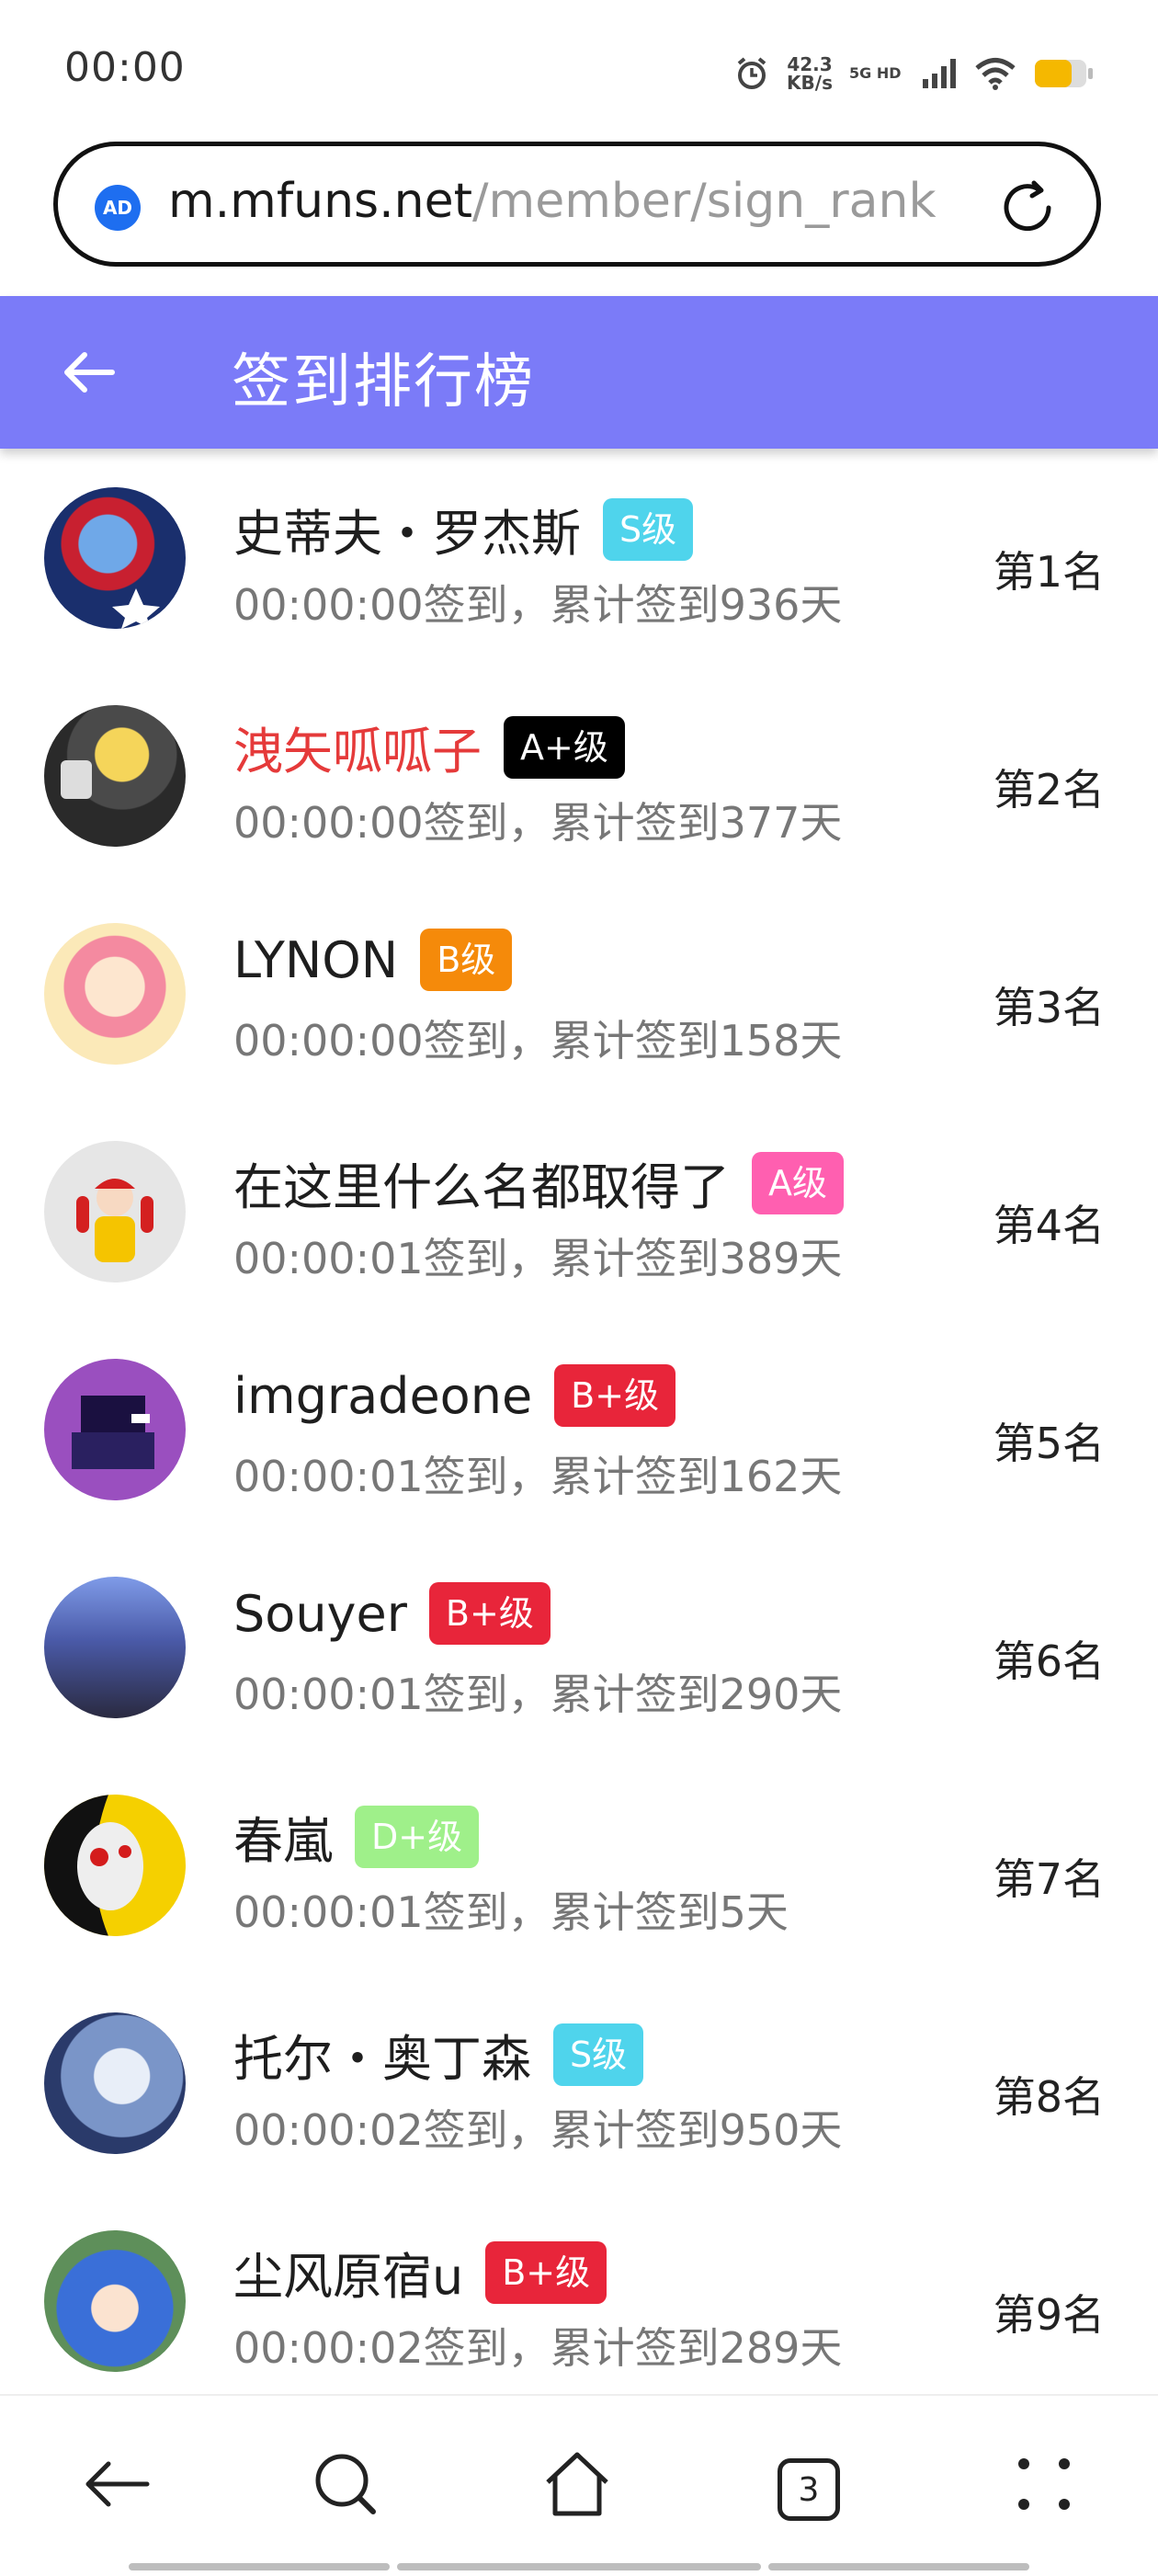  What do you see at coordinates (798, 1182) in the screenshot?
I see `level-badge: A级` at bounding box center [798, 1182].